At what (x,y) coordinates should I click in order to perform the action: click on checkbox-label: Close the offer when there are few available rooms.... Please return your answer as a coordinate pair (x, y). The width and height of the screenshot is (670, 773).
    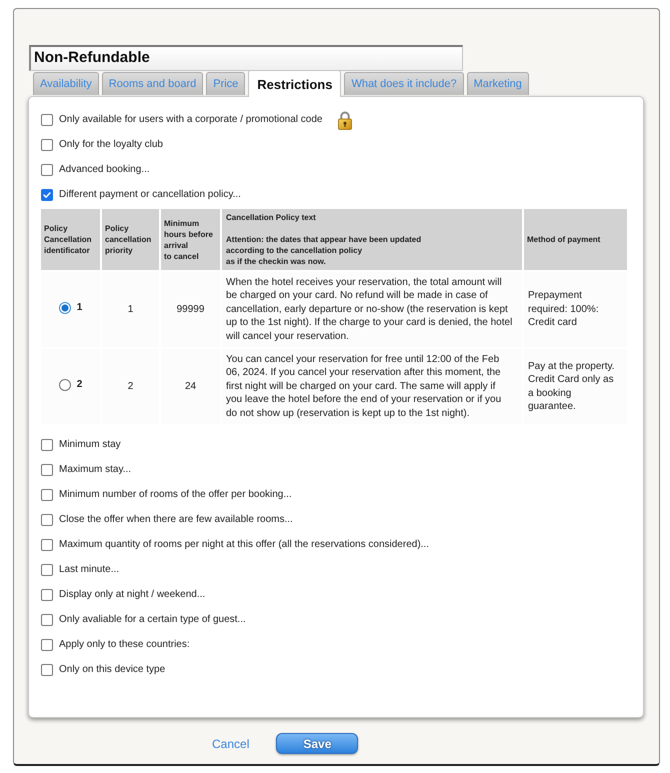
    Looking at the image, I should click on (176, 520).